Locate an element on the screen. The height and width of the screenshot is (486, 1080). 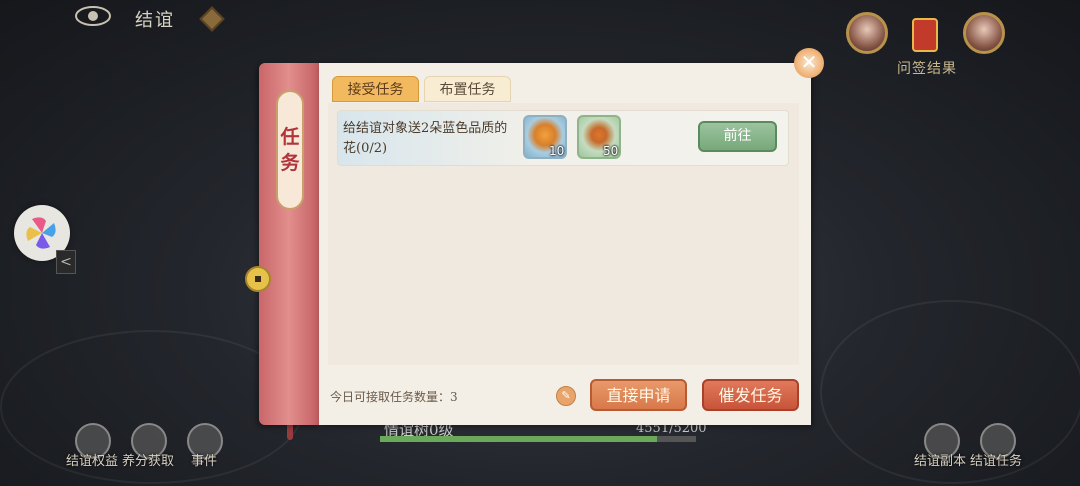
xp-bar is located at coordinates (538, 439).